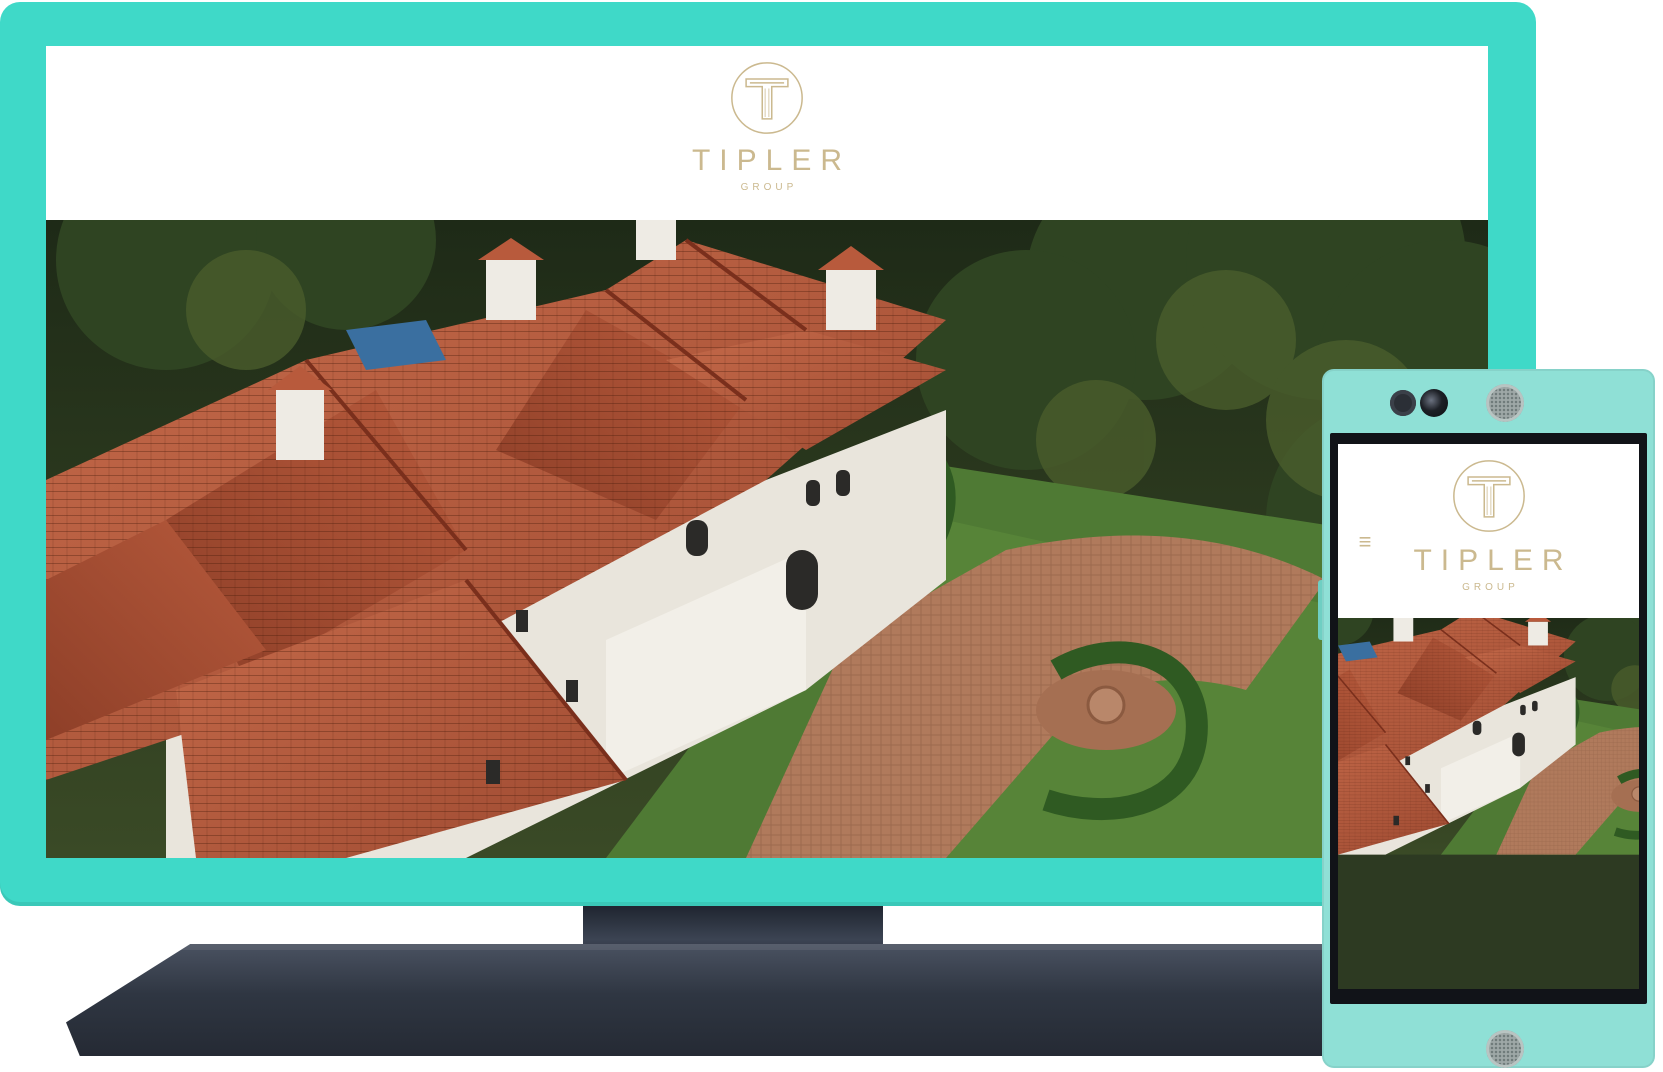 The height and width of the screenshot is (1072, 1663). I want to click on mobile-website-screen: ≡ TIPLER GROUP, so click(1488, 716).